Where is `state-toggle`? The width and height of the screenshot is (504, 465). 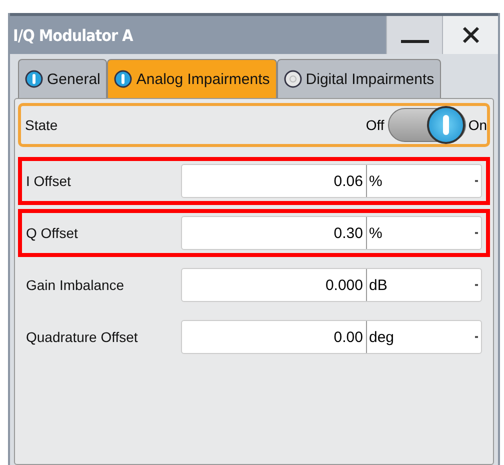
state-toggle is located at coordinates (427, 125).